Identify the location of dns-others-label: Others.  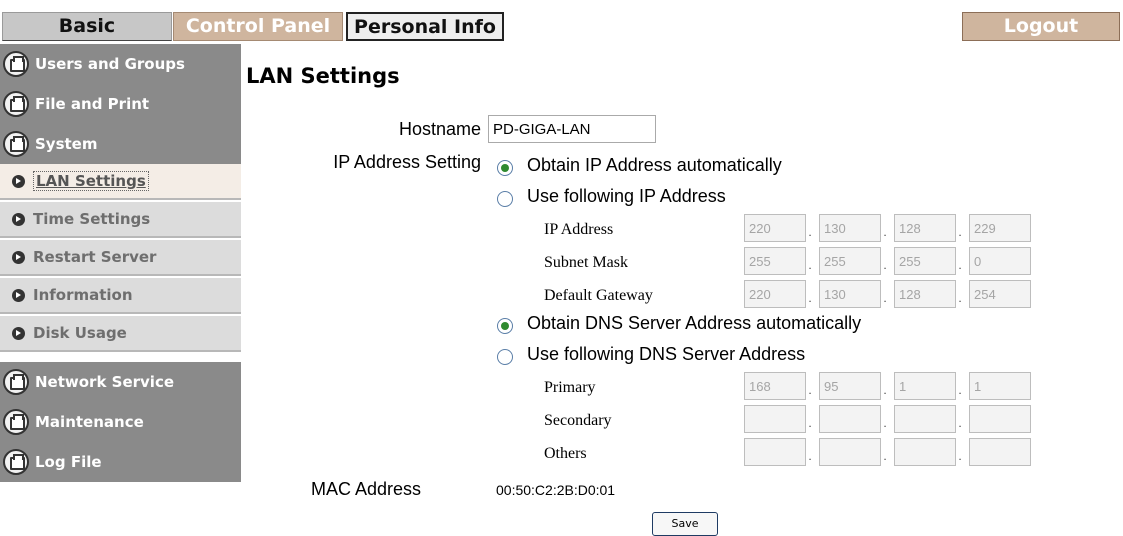
(565, 453).